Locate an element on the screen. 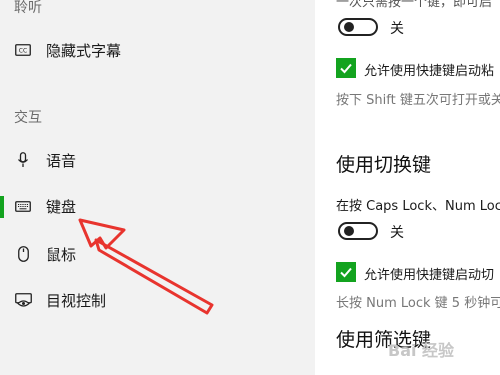 This screenshot has height=375, width=500. annotation-arrow is located at coordinates (146, 266).